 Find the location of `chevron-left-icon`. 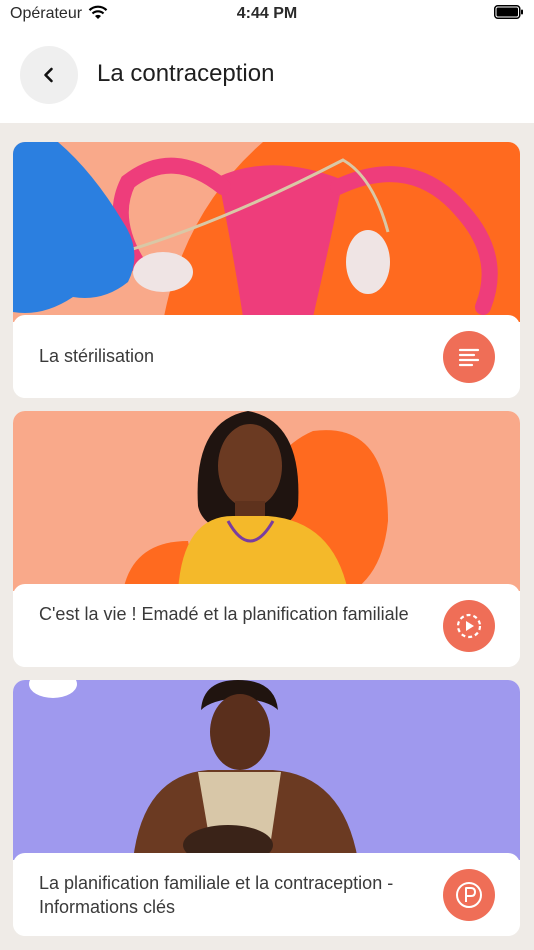

chevron-left-icon is located at coordinates (48, 75).